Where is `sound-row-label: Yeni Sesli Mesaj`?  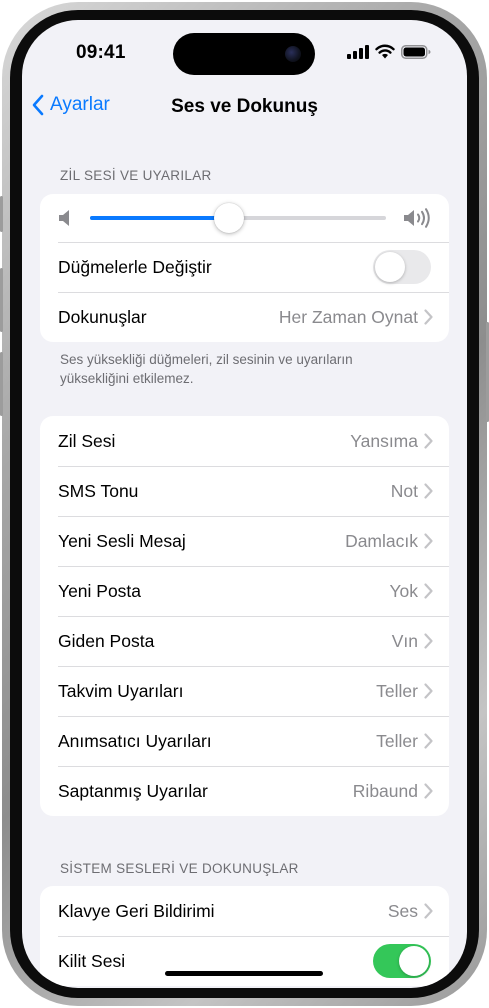 sound-row-label: Yeni Sesli Mesaj is located at coordinates (122, 540).